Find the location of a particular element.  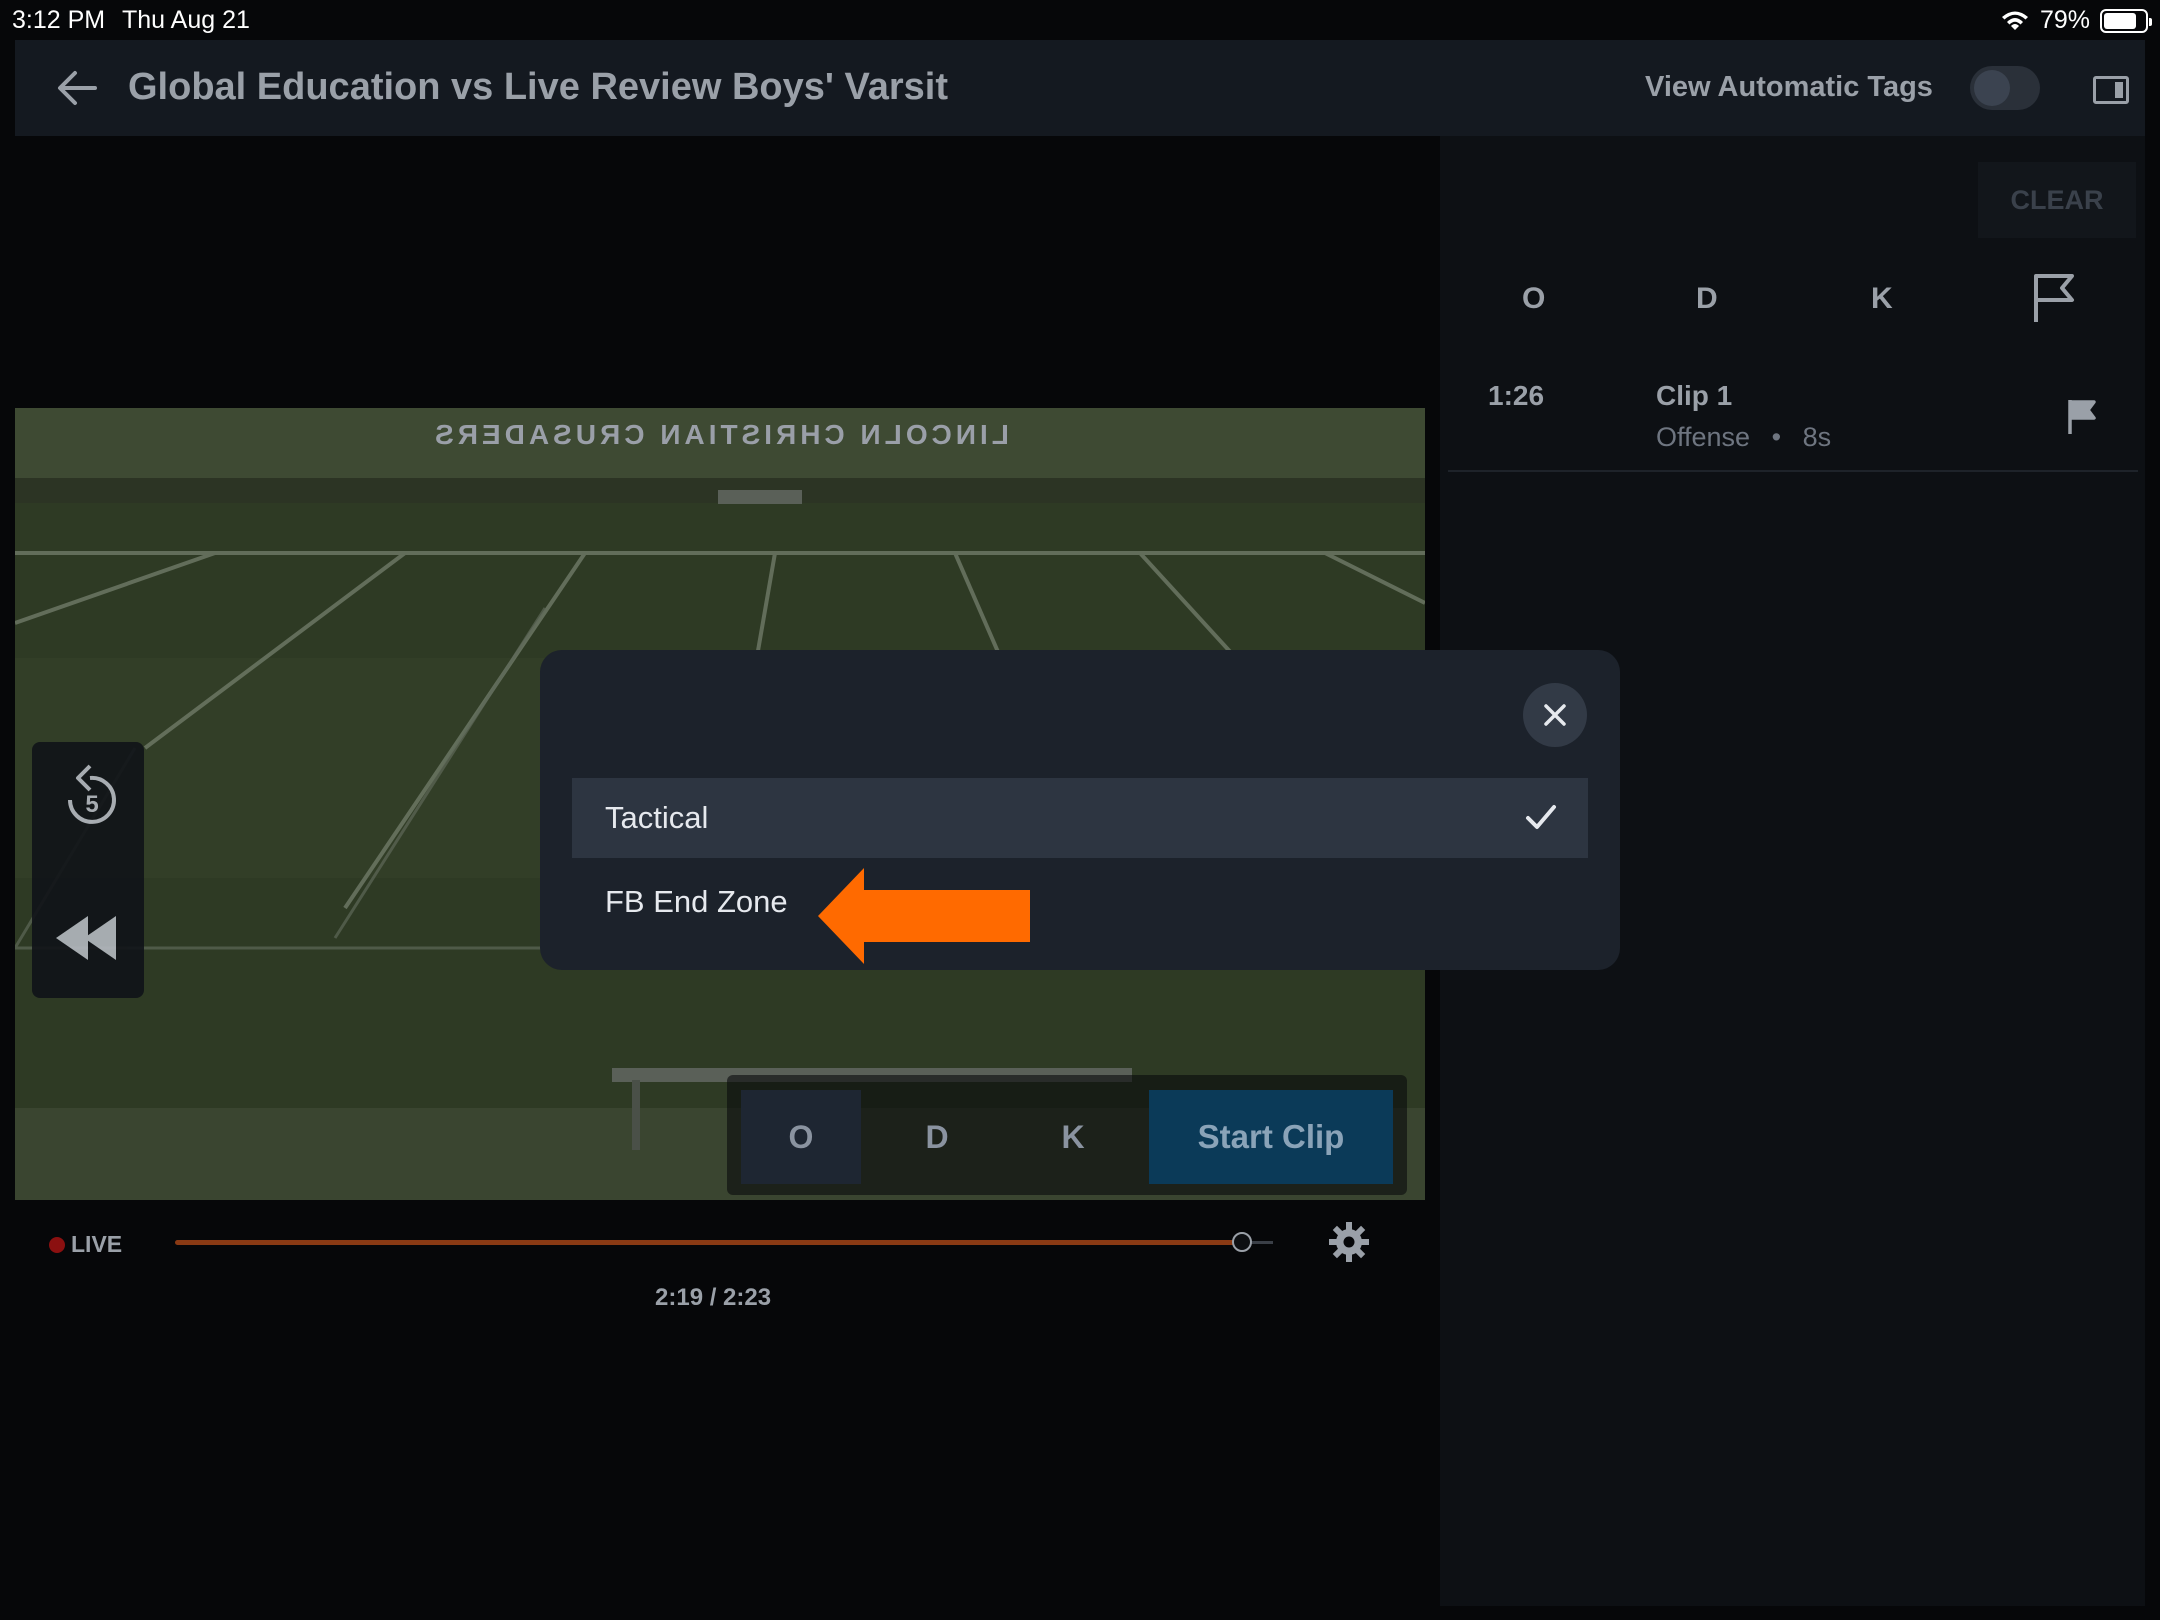

timeline: LIVE 2:19 / 2:23 is located at coordinates (720, 1260).